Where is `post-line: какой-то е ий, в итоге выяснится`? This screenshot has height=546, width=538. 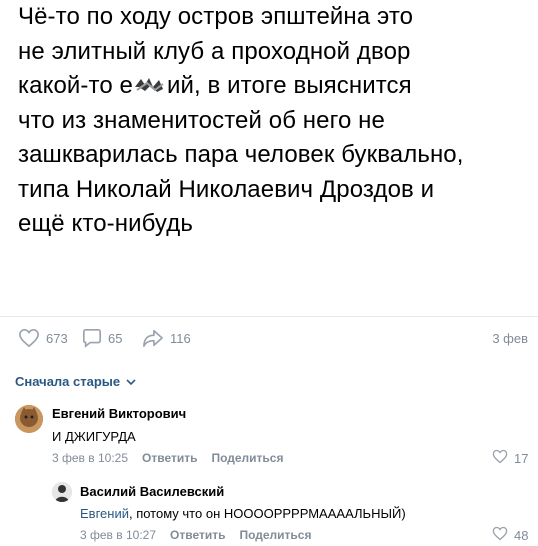 post-line: какой-то е ий, в итоге выяснится is located at coordinates (275, 86).